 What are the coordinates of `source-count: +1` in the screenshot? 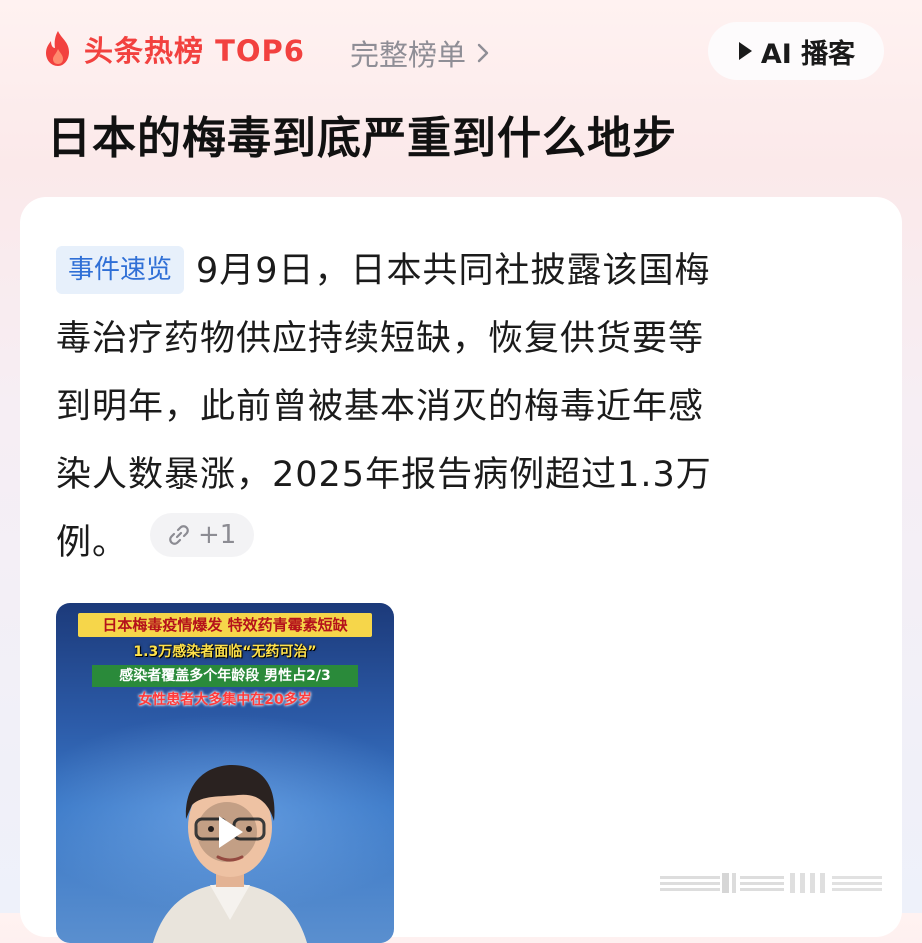 It's located at (217, 535).